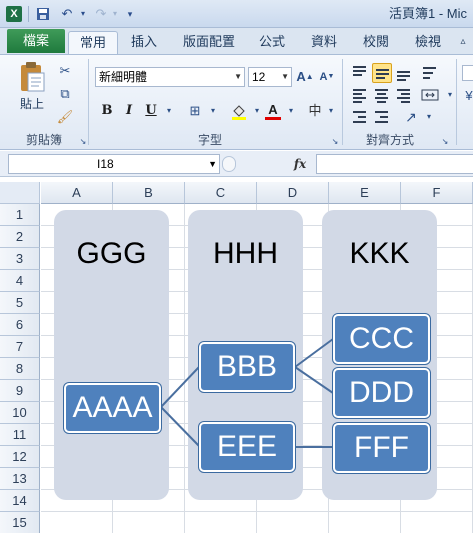 The image size is (473, 533). Describe the element at coordinates (381, 339) in the screenshot. I see `smartart-node-ccc: CCC` at that location.